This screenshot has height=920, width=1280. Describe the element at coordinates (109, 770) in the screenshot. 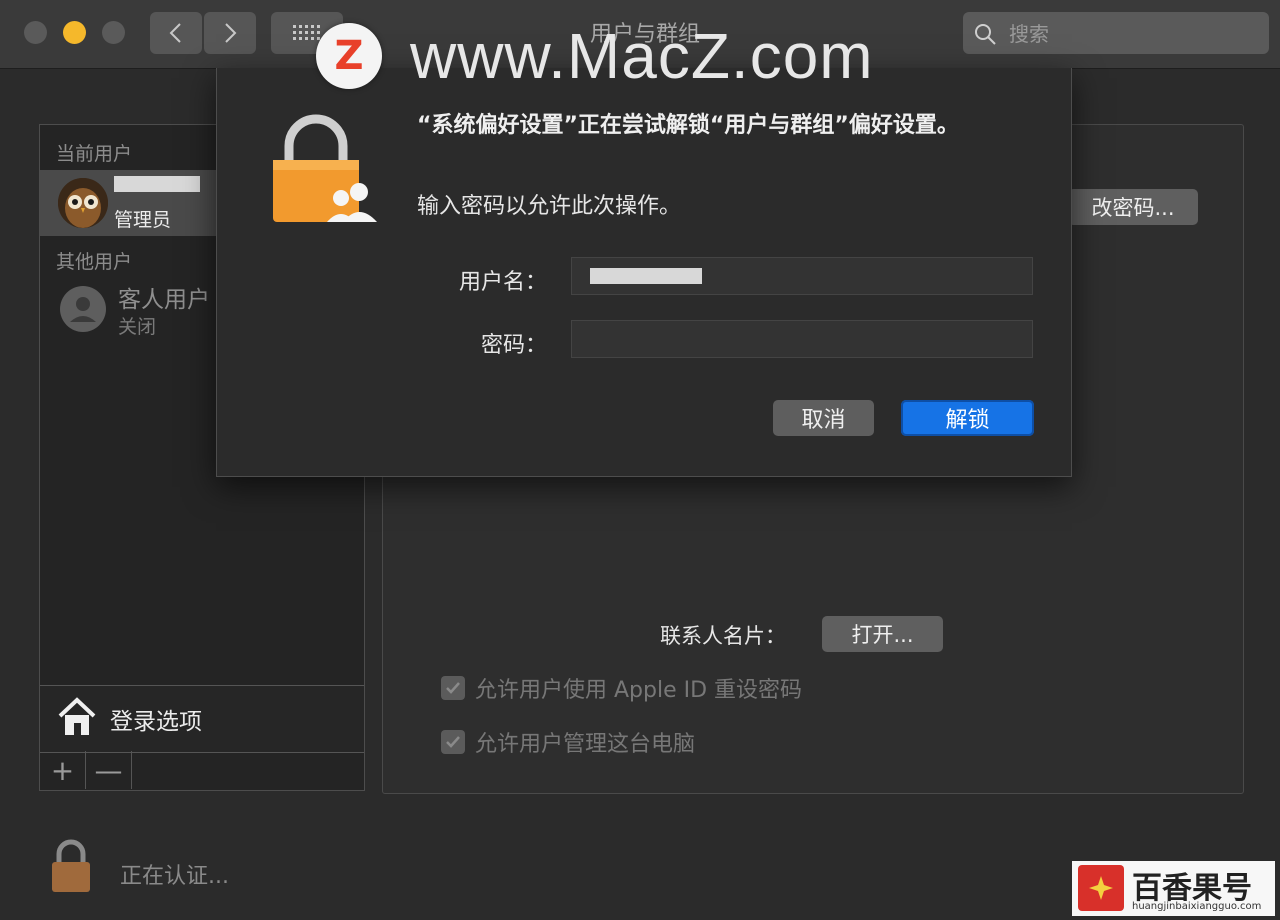

I see `remove-user-button: —` at that location.